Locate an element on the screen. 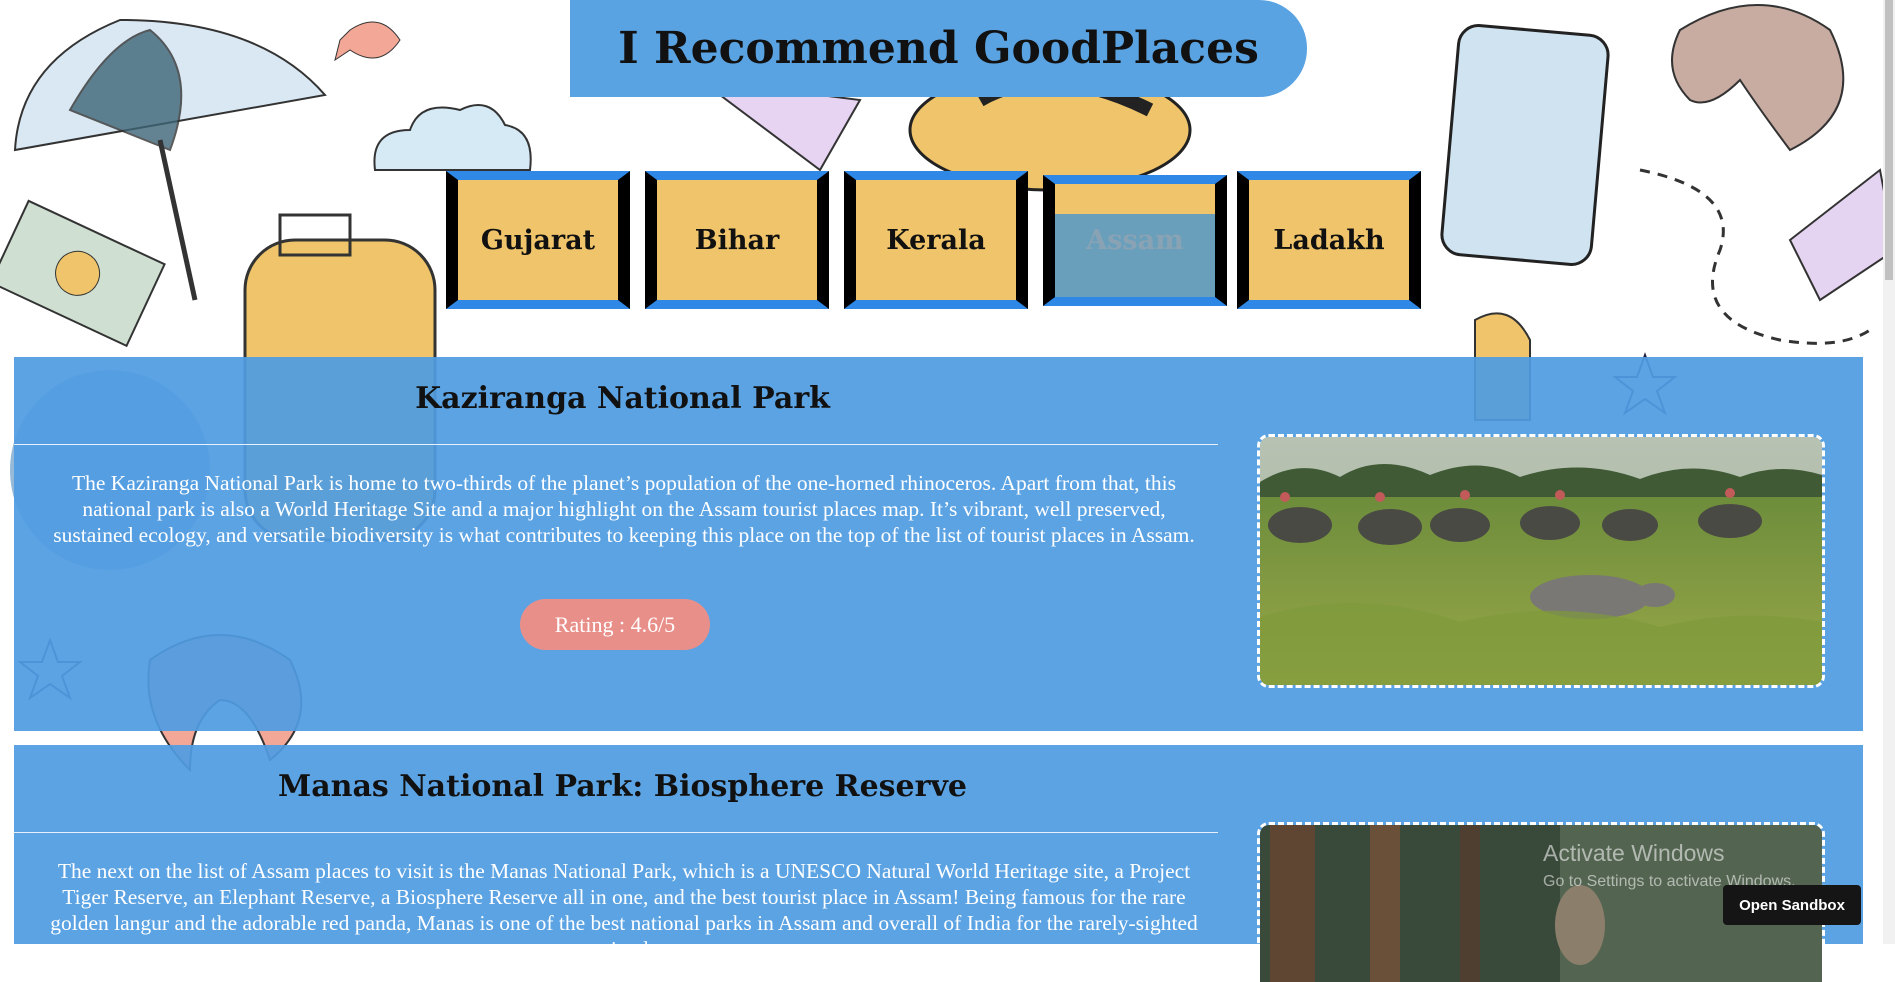 The width and height of the screenshot is (1895, 982). cloud-doodle is located at coordinates (452, 137).